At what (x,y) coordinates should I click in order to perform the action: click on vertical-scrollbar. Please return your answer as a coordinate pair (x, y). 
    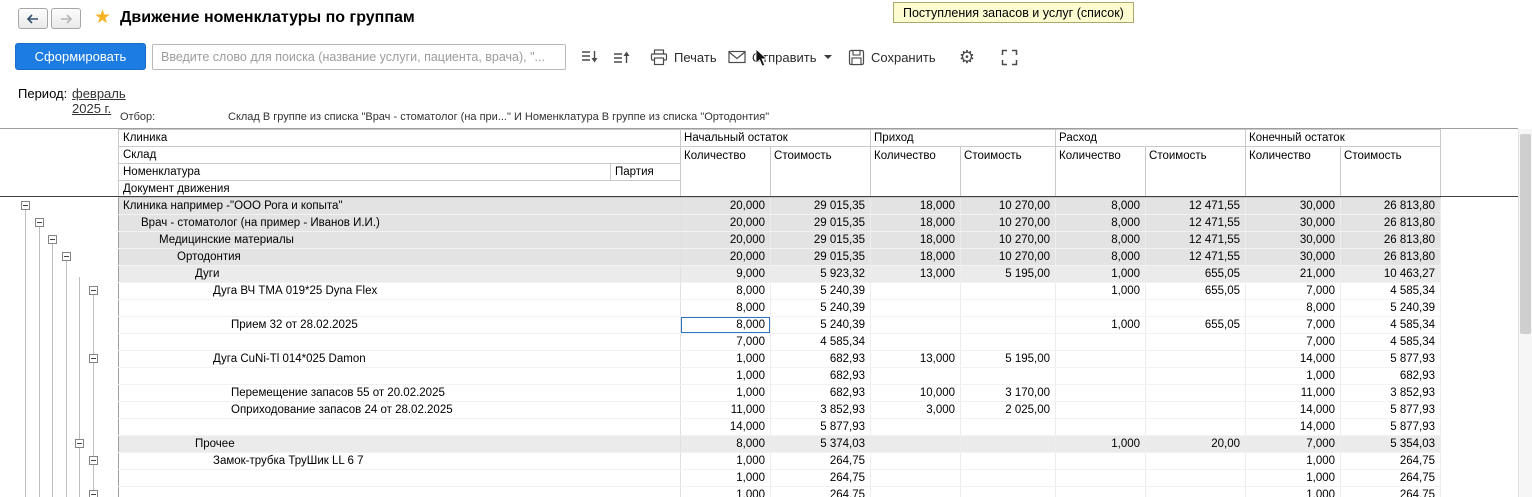
    Looking at the image, I should click on (1525, 313).